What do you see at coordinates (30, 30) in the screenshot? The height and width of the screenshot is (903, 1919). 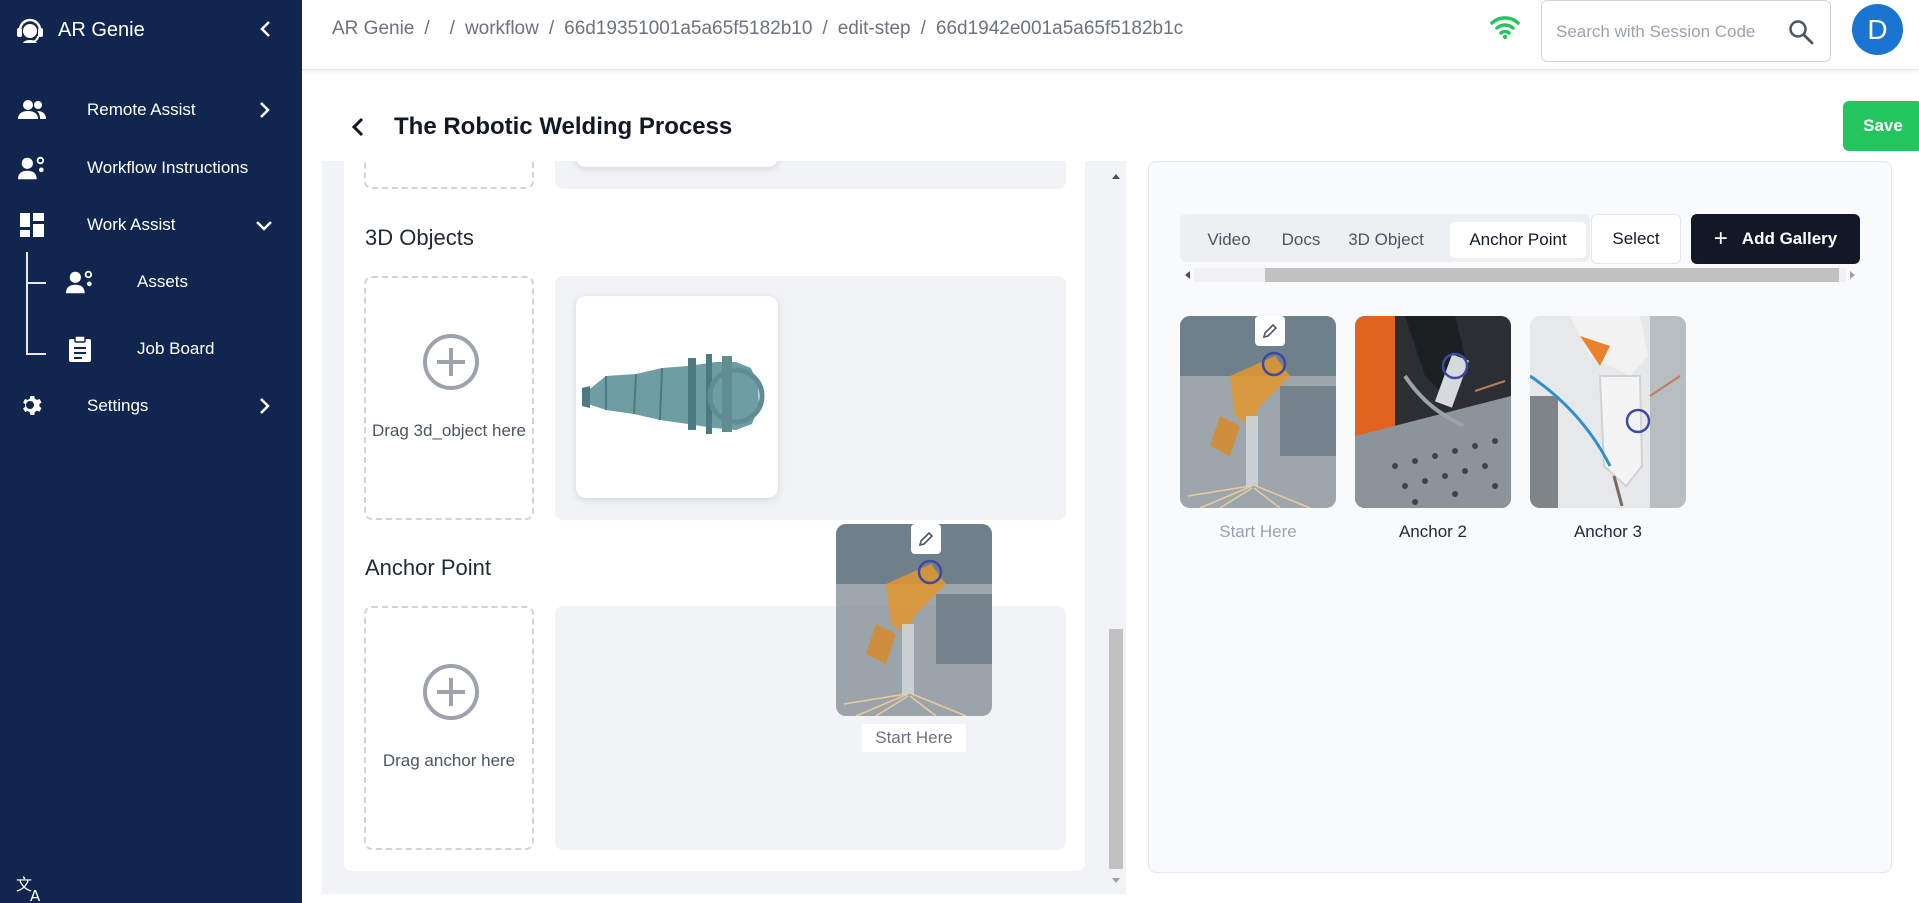 I see `ar-genie-logo-icon` at bounding box center [30, 30].